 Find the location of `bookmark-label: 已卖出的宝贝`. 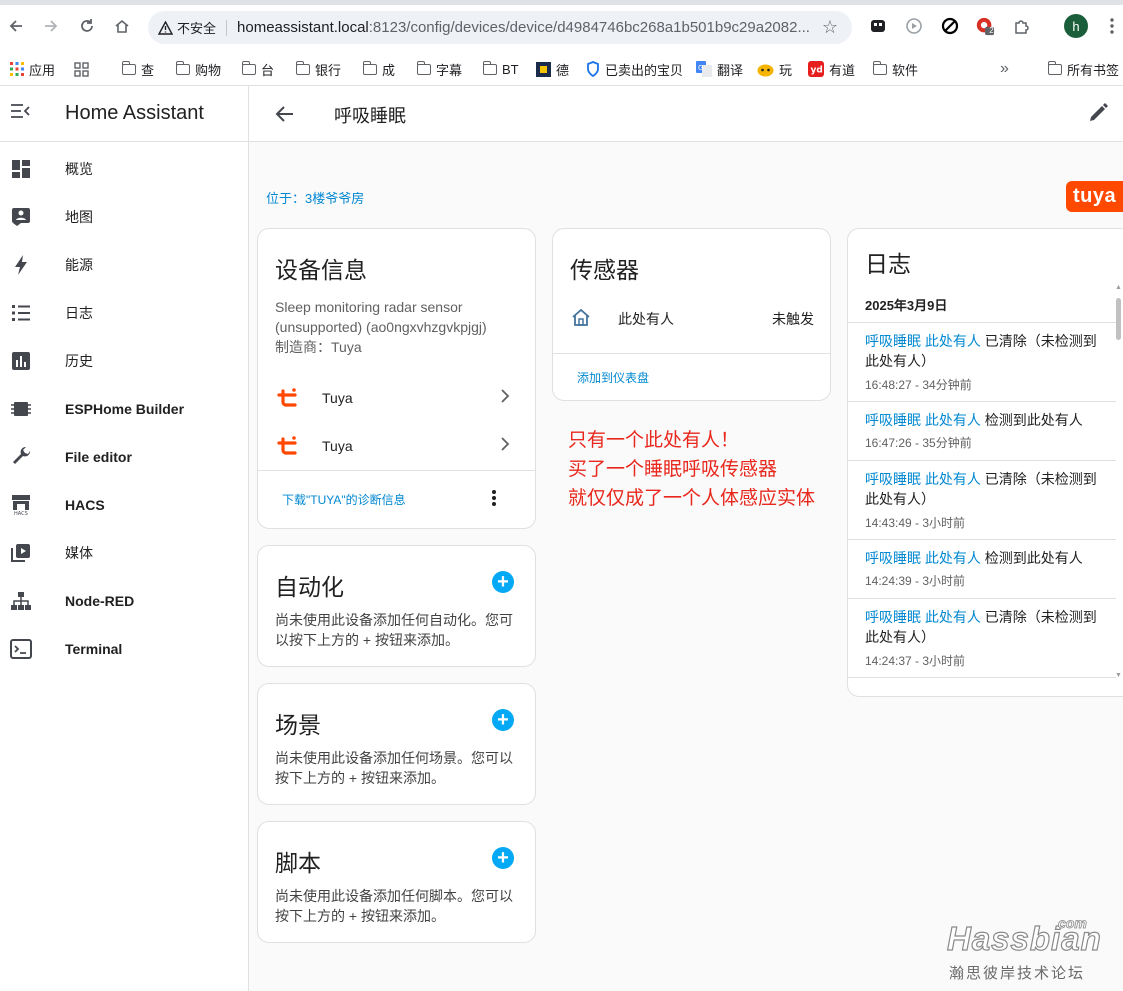

bookmark-label: 已卖出的宝贝 is located at coordinates (644, 70).